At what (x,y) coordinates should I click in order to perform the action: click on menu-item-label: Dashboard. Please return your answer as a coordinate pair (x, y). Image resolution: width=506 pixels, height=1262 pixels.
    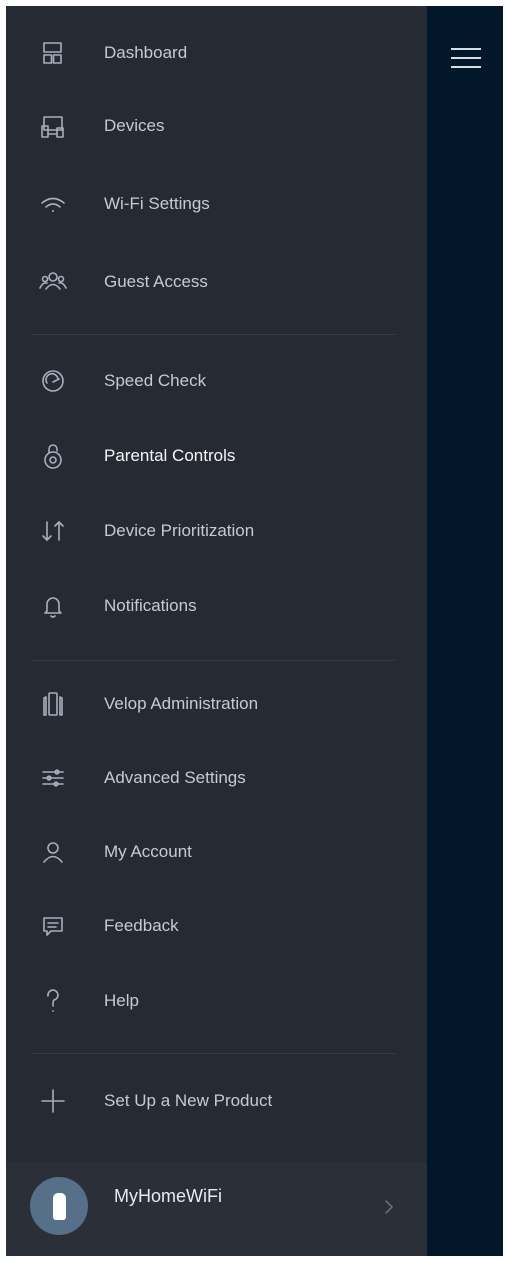
    Looking at the image, I should click on (146, 52).